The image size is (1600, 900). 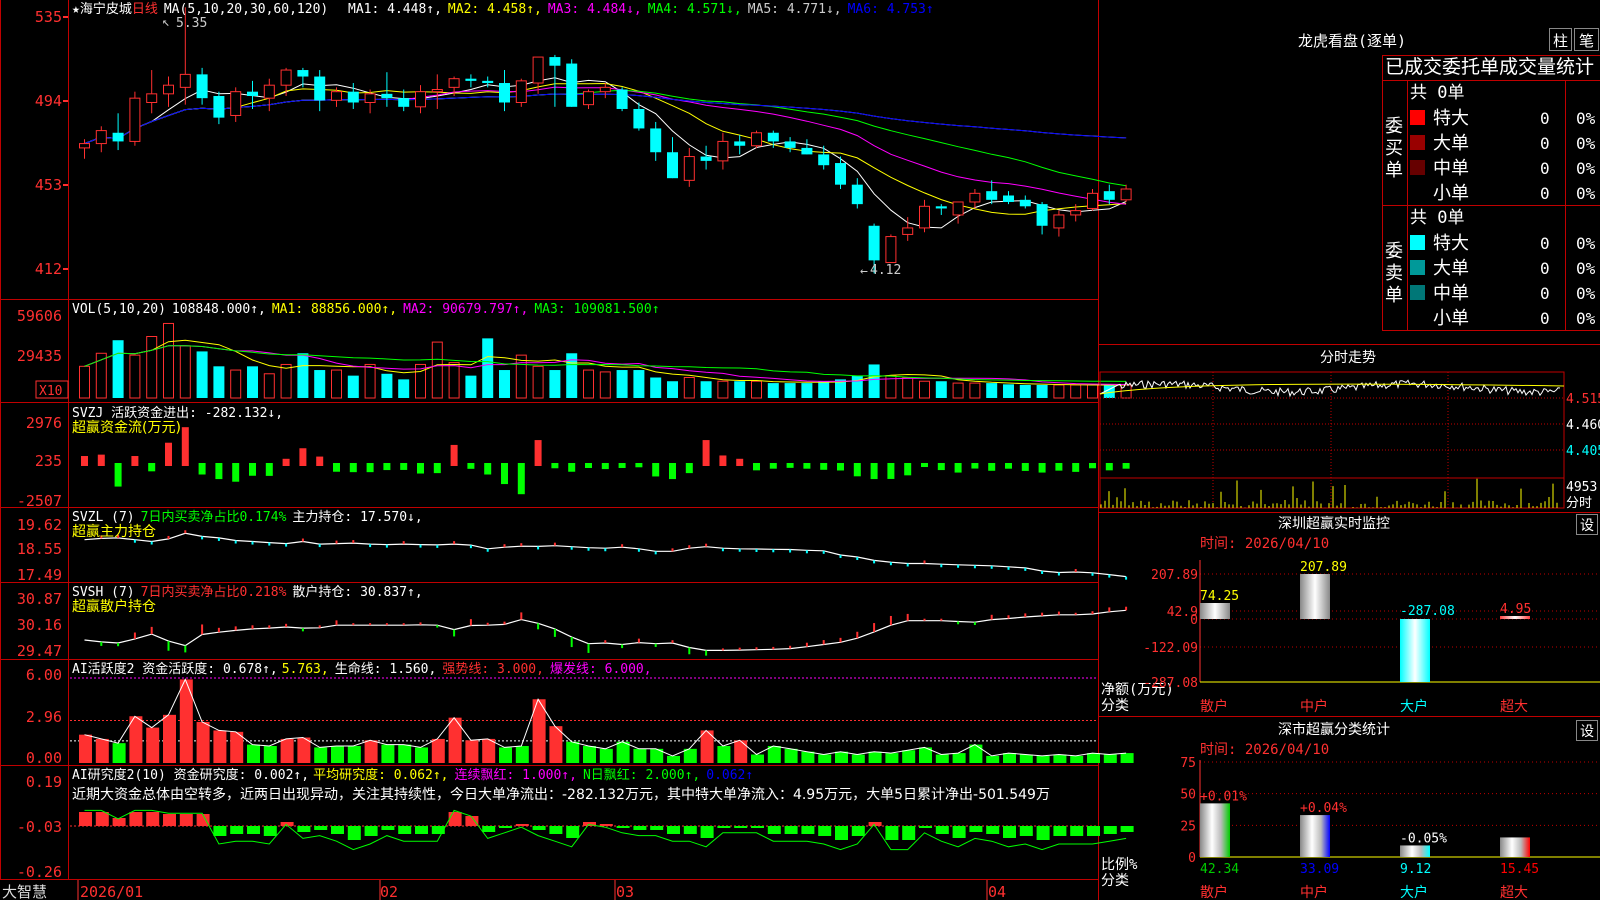 I want to click on svsh-y-tick: 30.16, so click(x=39, y=625).